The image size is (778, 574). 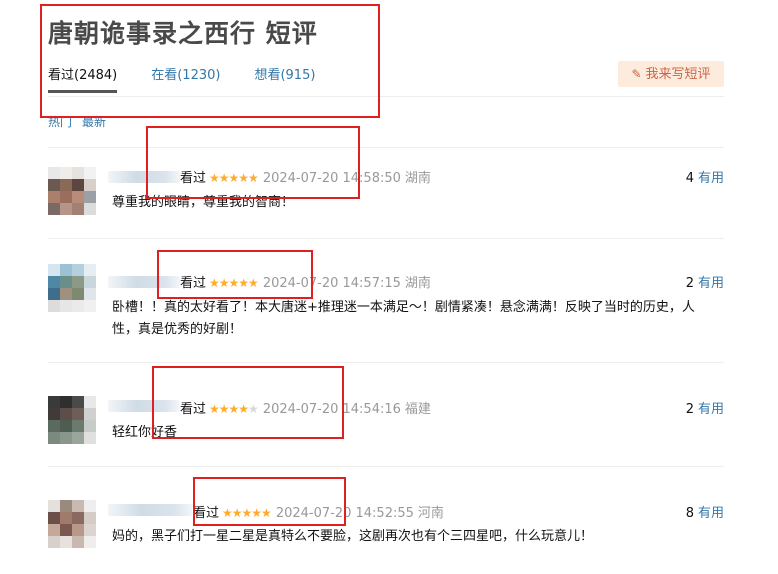 I want to click on useful-count: 8, so click(x=689, y=513).